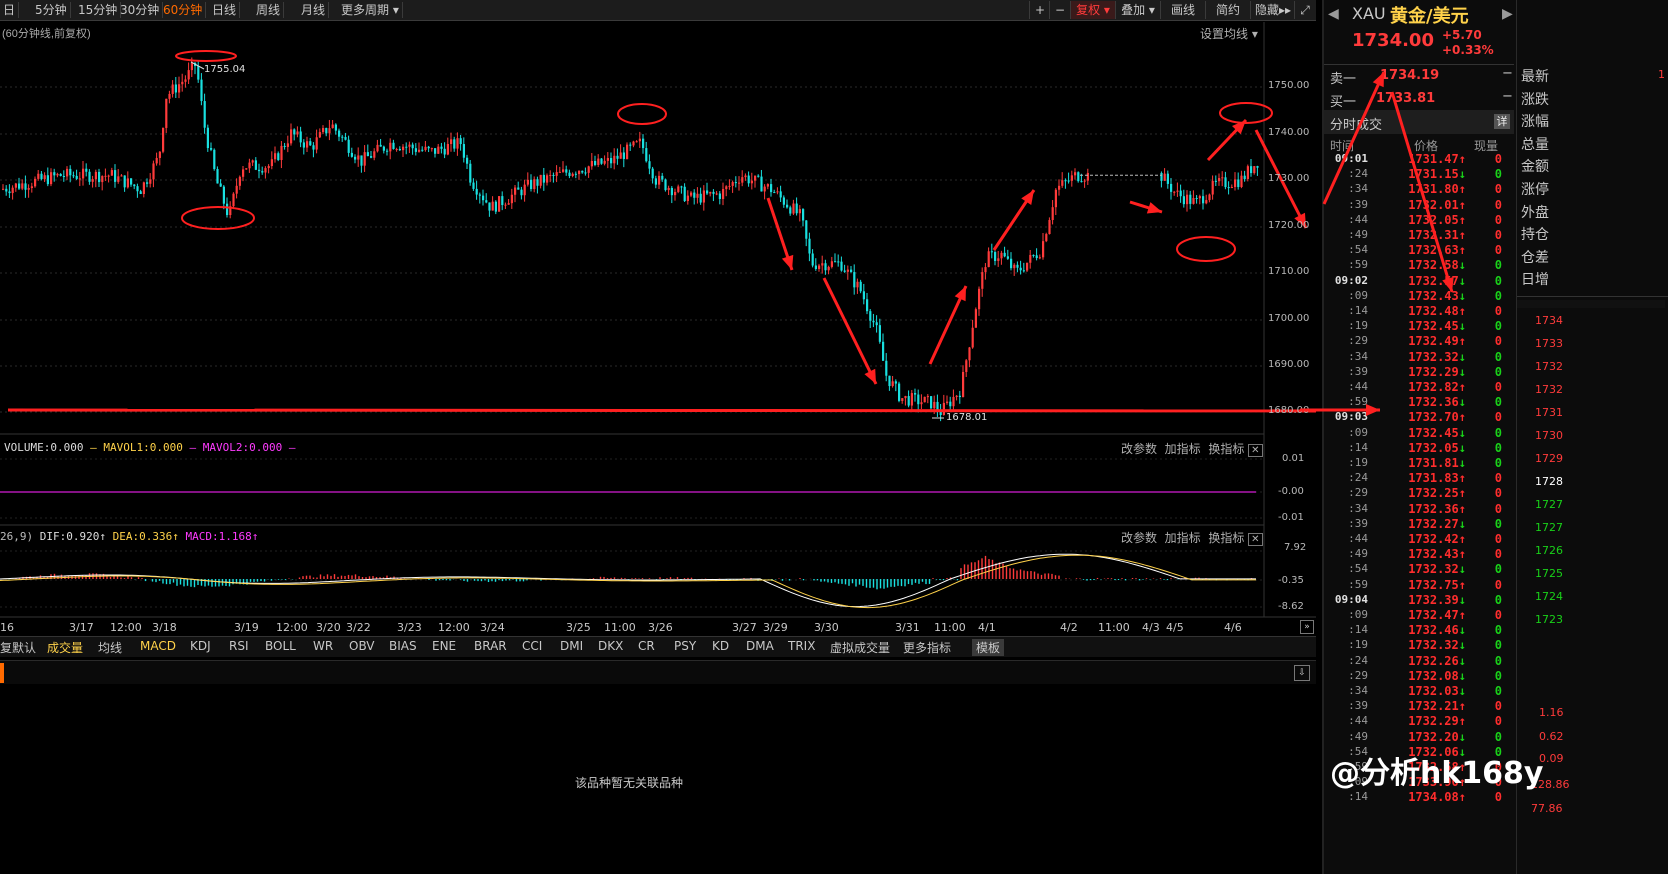 This screenshot has width=1668, height=874. Describe the element at coordinates (225, 10) in the screenshot. I see `period-tab: 日线` at that location.